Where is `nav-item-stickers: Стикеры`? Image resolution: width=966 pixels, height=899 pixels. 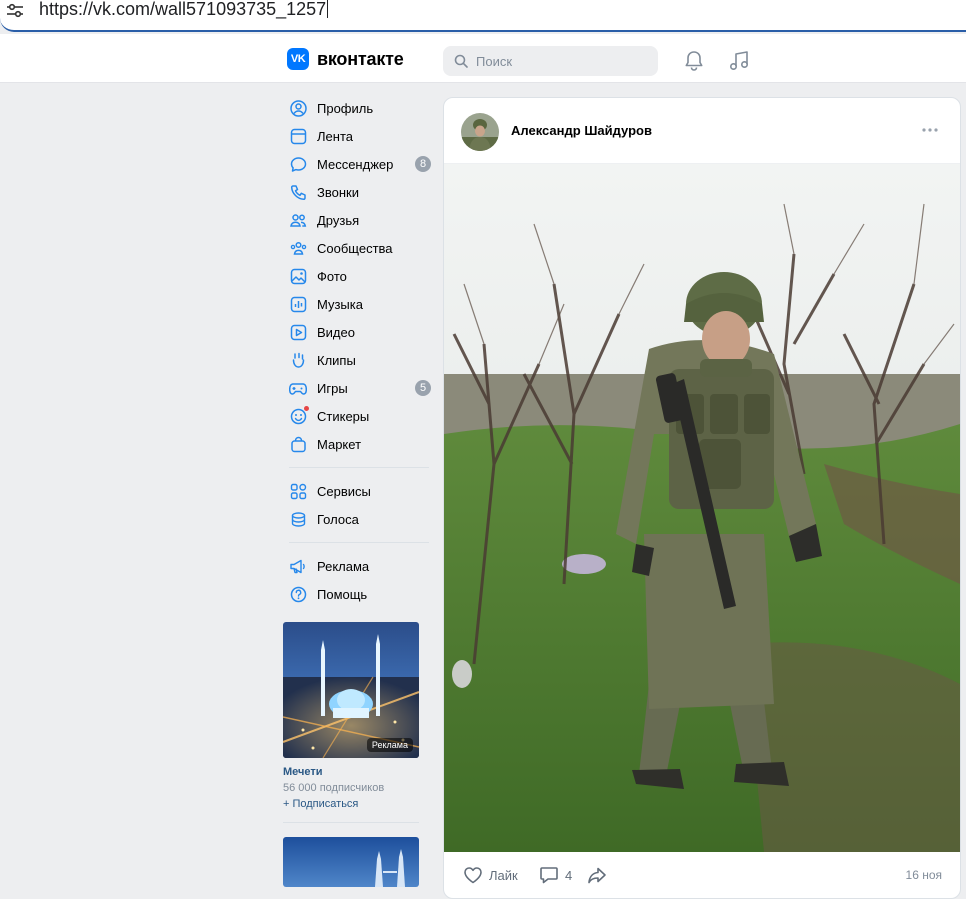 nav-item-stickers: Стикеры is located at coordinates (358, 416).